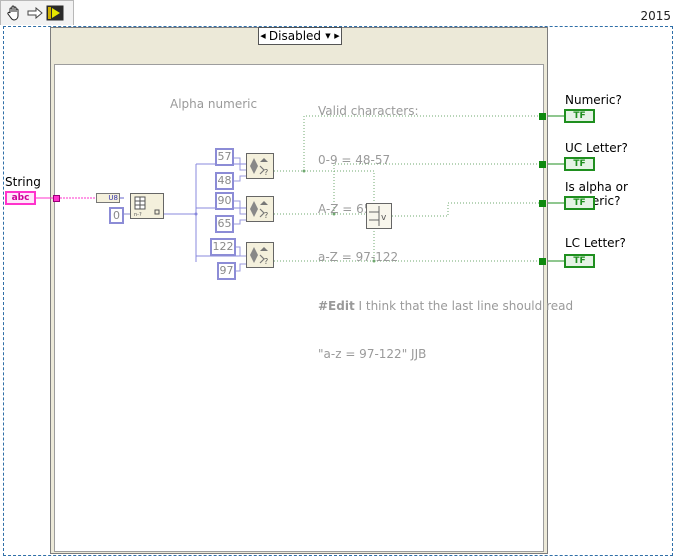 Image resolution: width=677 pixels, height=560 pixels. What do you see at coordinates (226, 271) in the screenshot?
I see `constant-97: 97` at bounding box center [226, 271].